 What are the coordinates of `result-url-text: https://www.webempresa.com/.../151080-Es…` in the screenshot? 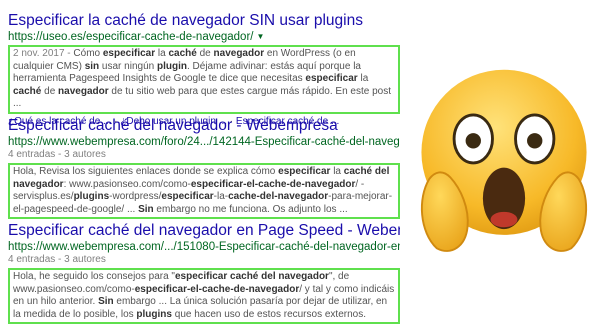 It's located at (204, 247).